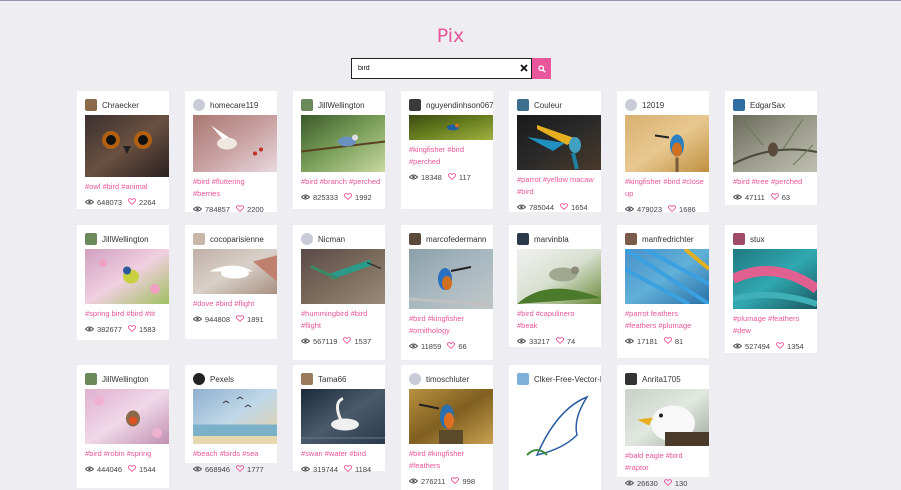  I want to click on author-name: homecare119, so click(234, 105).